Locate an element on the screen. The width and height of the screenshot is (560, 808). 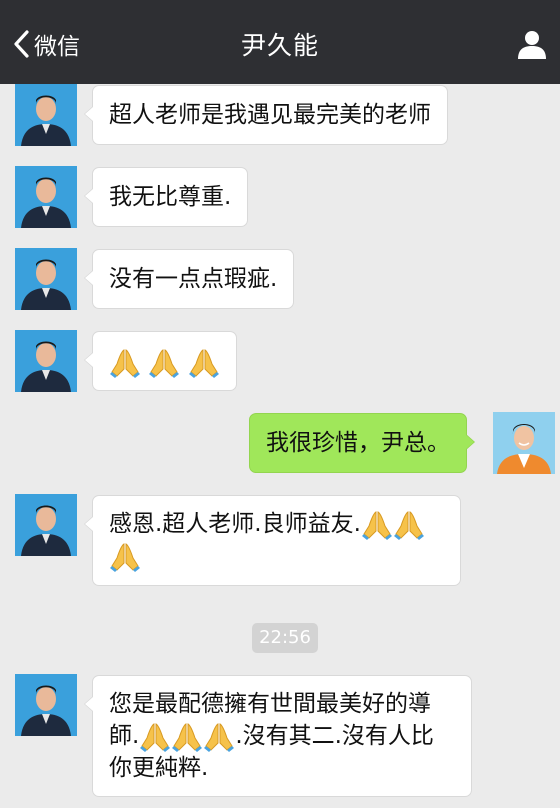
message-text-line2-start: 師. is located at coordinates (124, 736).